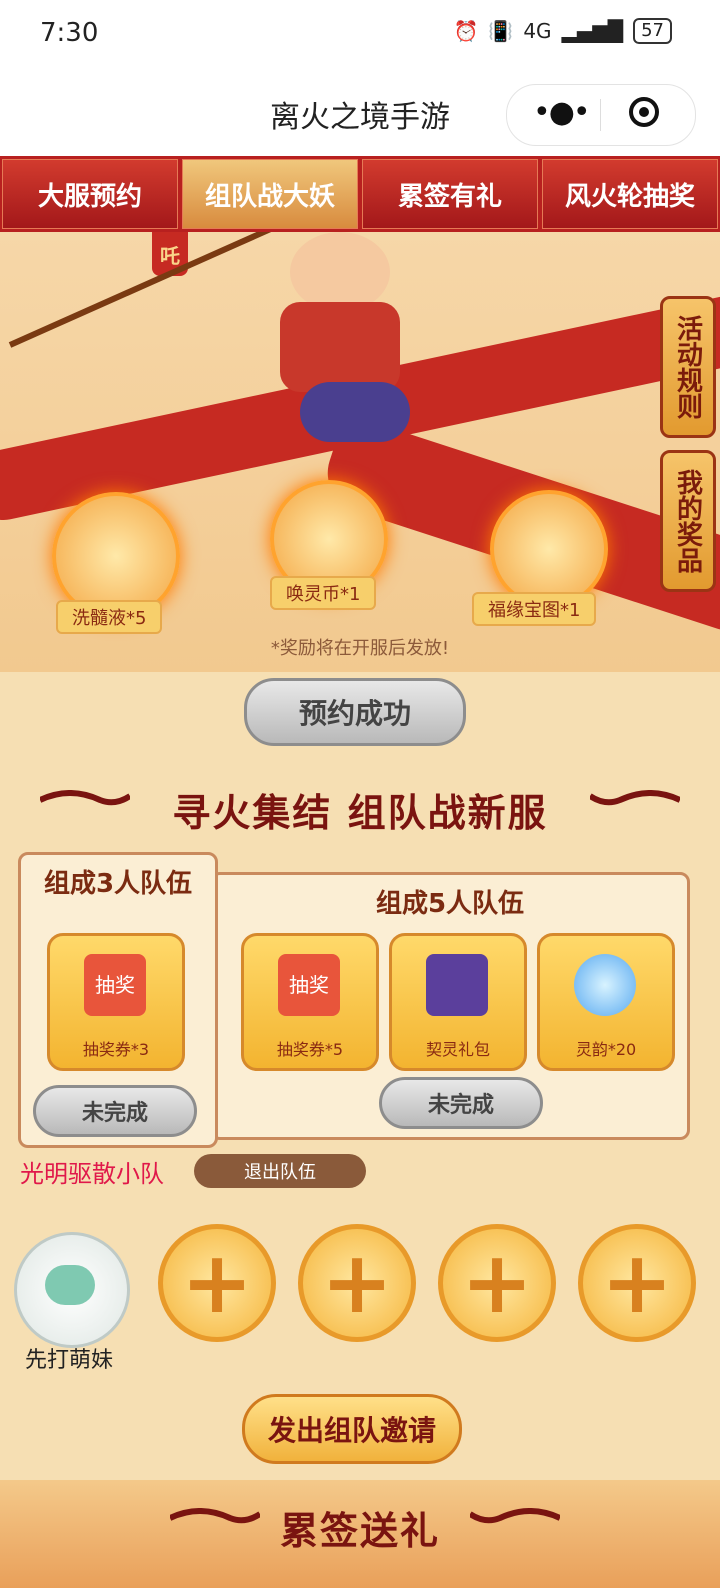  What do you see at coordinates (360, 194) in the screenshot?
I see `tab-bar: 大服预约 组队战大妖 累签有礼 风火轮抽奖` at bounding box center [360, 194].